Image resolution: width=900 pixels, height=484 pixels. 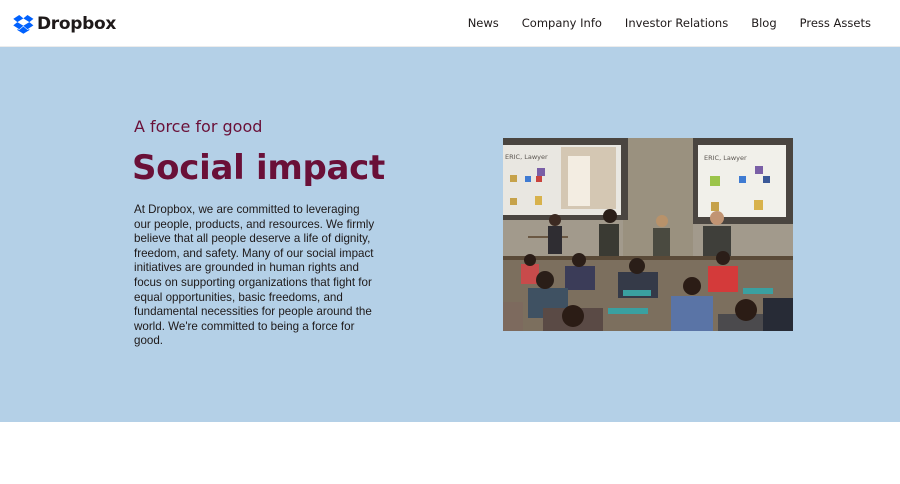 What do you see at coordinates (450, 453) in the screenshot?
I see `page-lower-area` at bounding box center [450, 453].